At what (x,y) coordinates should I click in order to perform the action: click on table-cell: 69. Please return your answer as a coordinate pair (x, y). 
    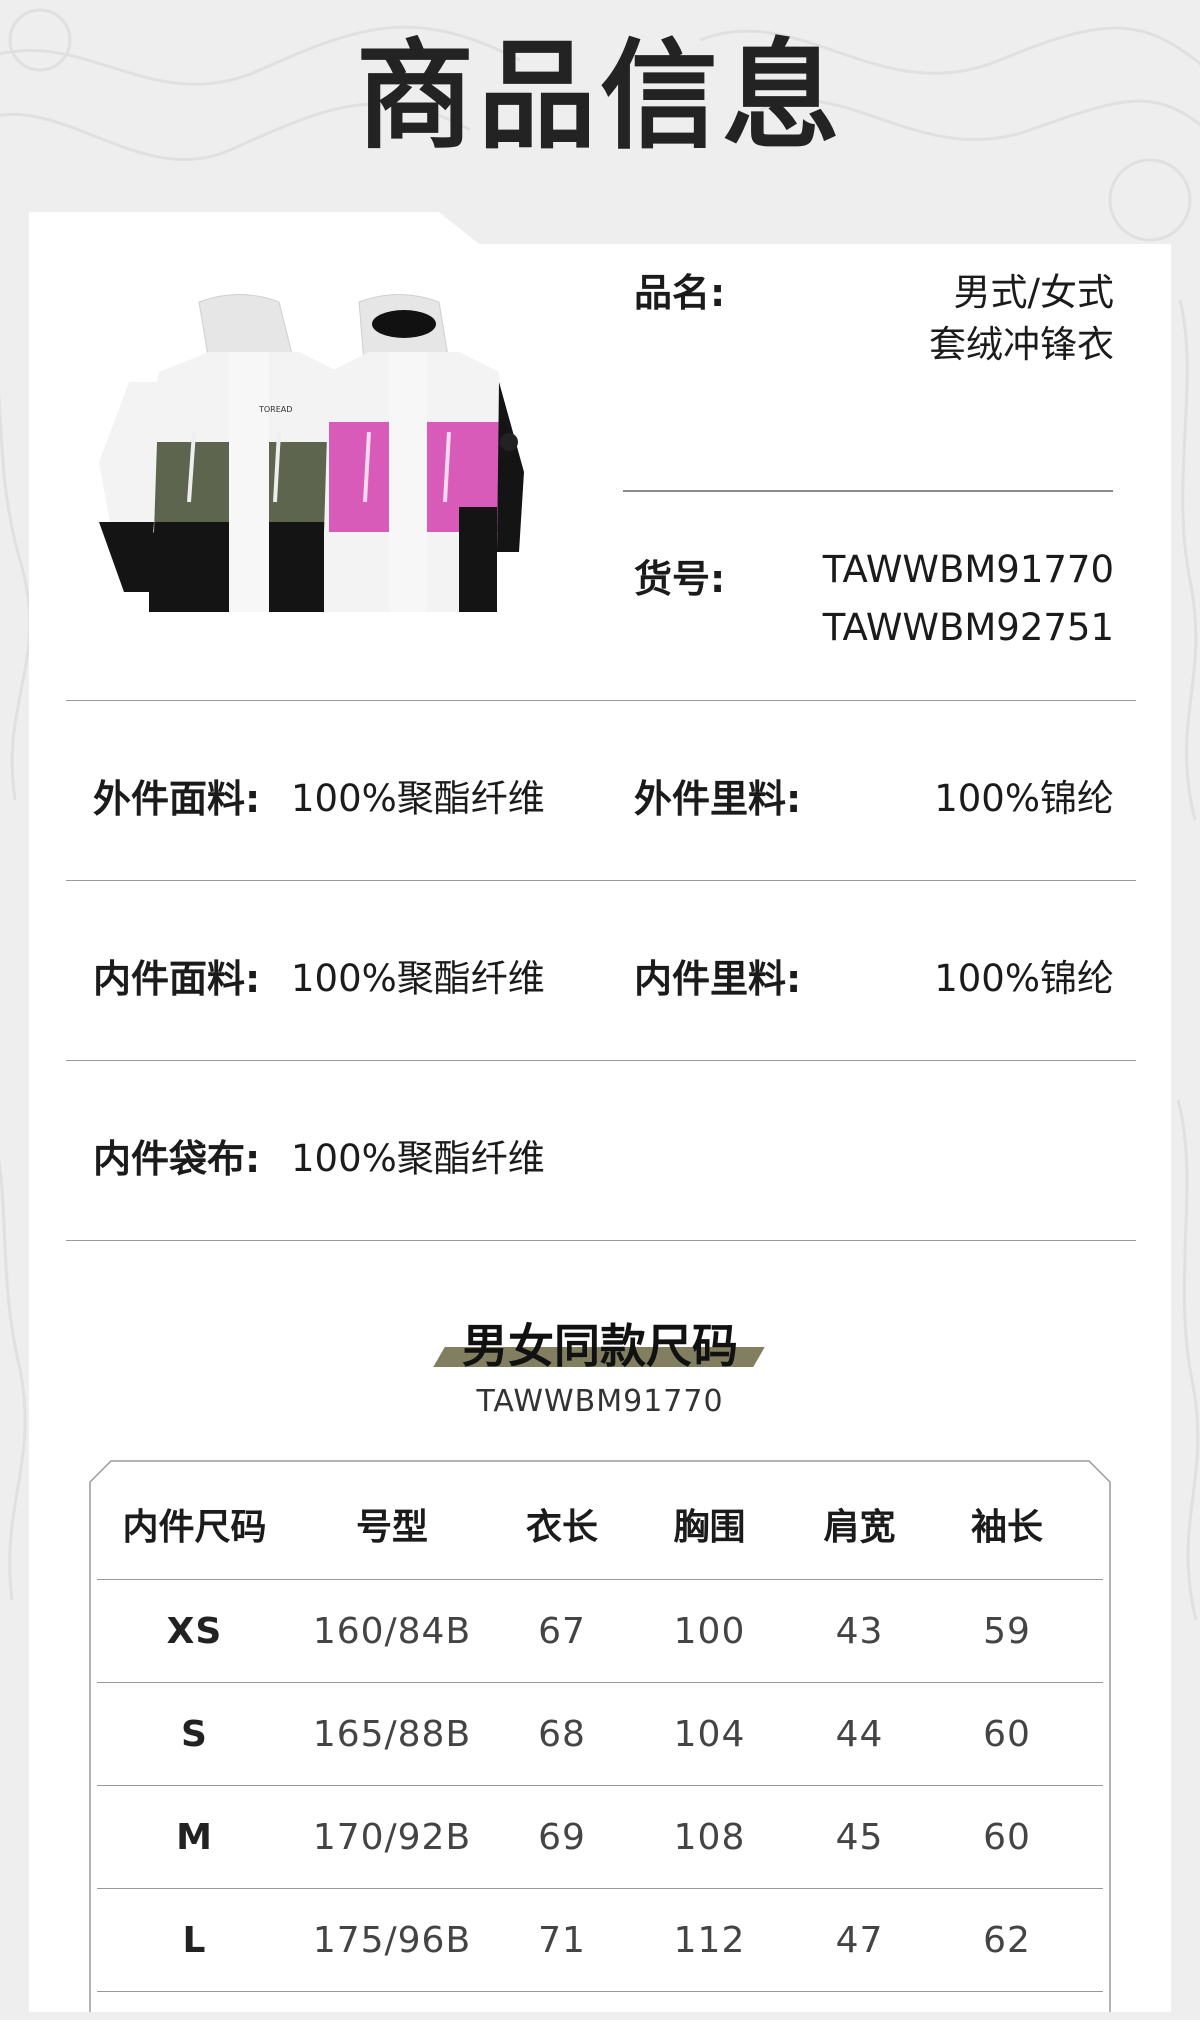
    Looking at the image, I should click on (562, 1837).